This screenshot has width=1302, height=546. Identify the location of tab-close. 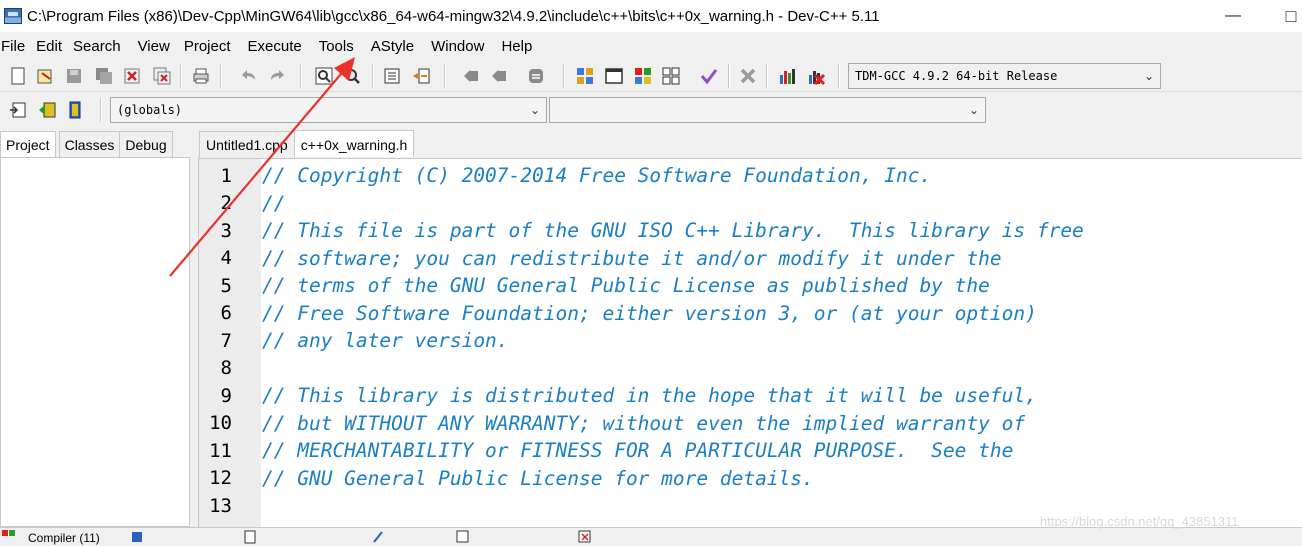
(585, 538).